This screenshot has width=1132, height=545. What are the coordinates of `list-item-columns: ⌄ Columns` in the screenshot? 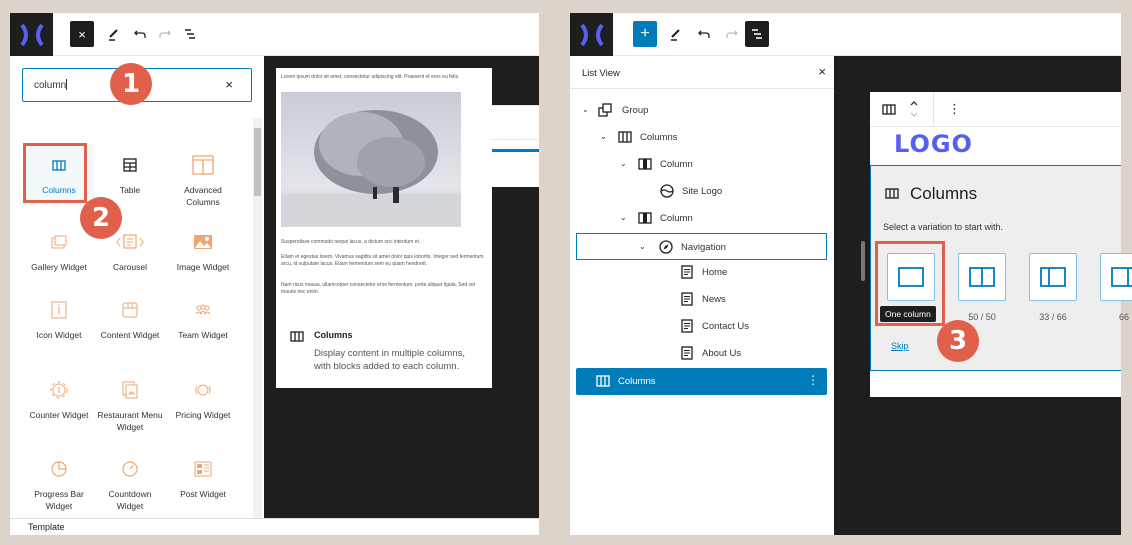 It's located at (701, 137).